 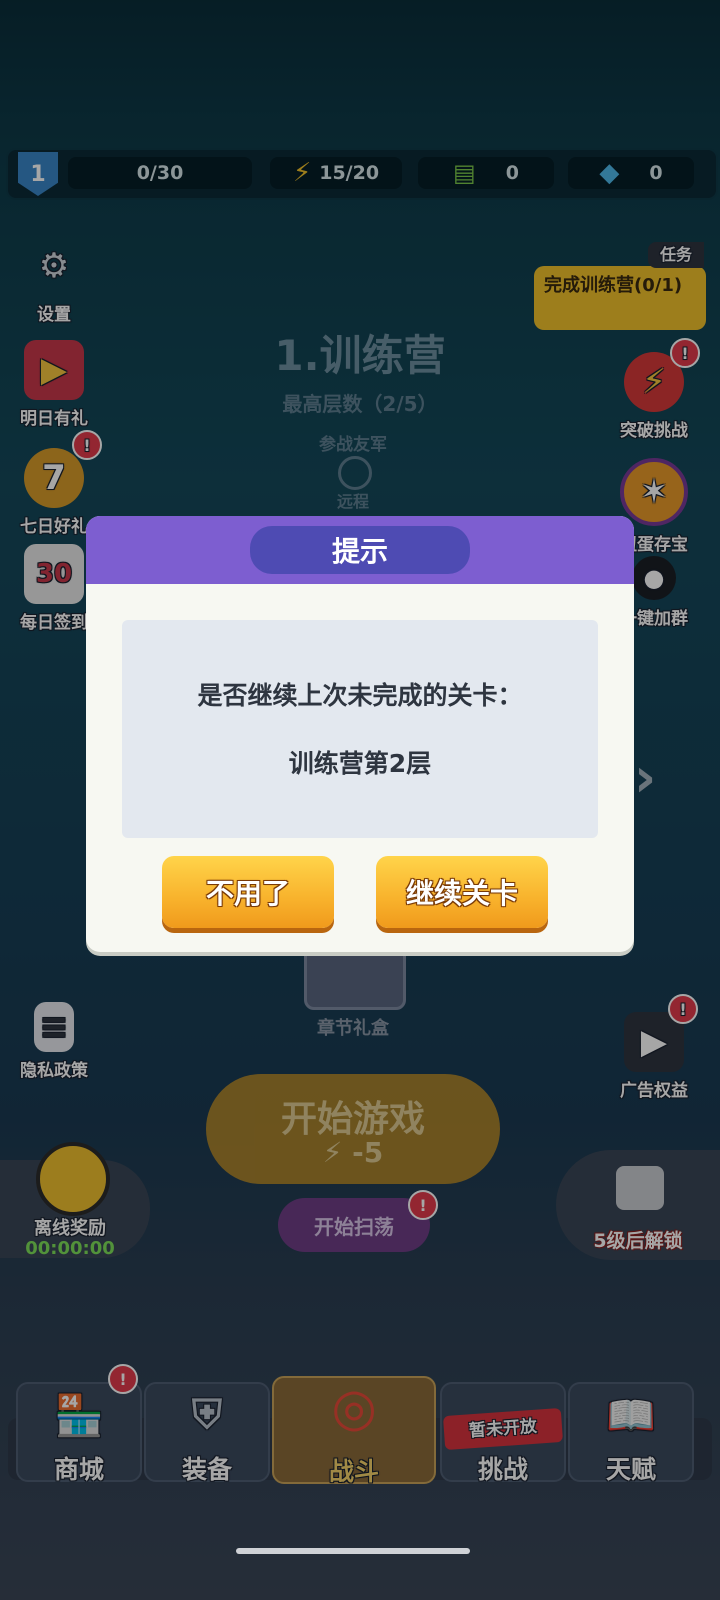 I want to click on cancel-label: 不用了, so click(x=247, y=893).